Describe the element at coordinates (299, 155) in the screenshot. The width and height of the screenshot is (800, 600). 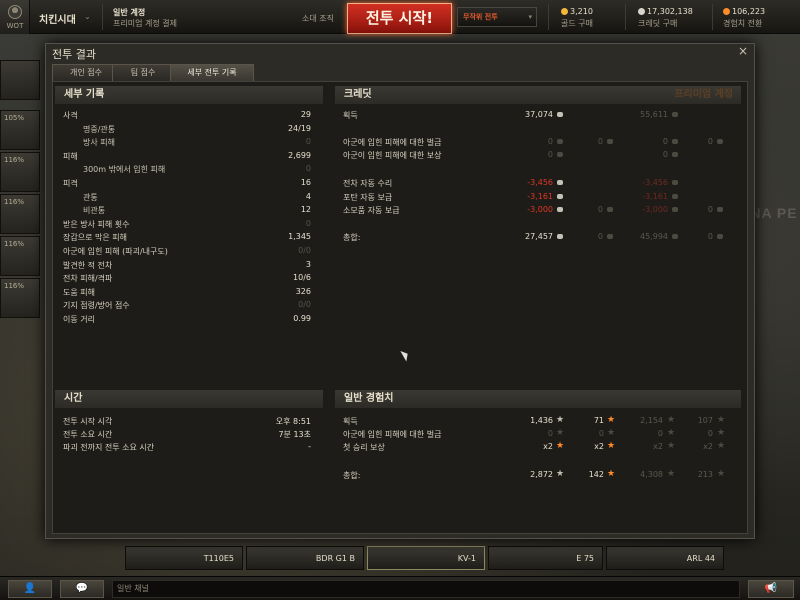
I see `stat-value: 2,699` at that location.